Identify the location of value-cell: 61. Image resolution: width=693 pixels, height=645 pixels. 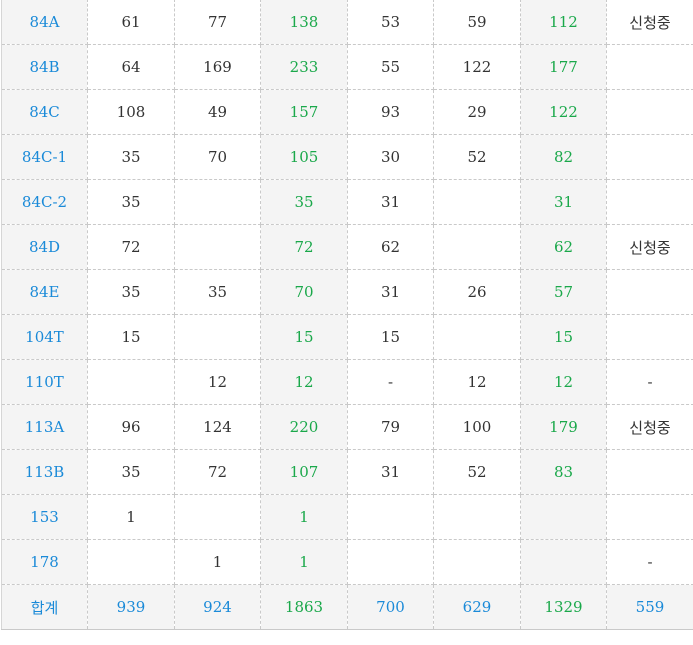
(131, 22).